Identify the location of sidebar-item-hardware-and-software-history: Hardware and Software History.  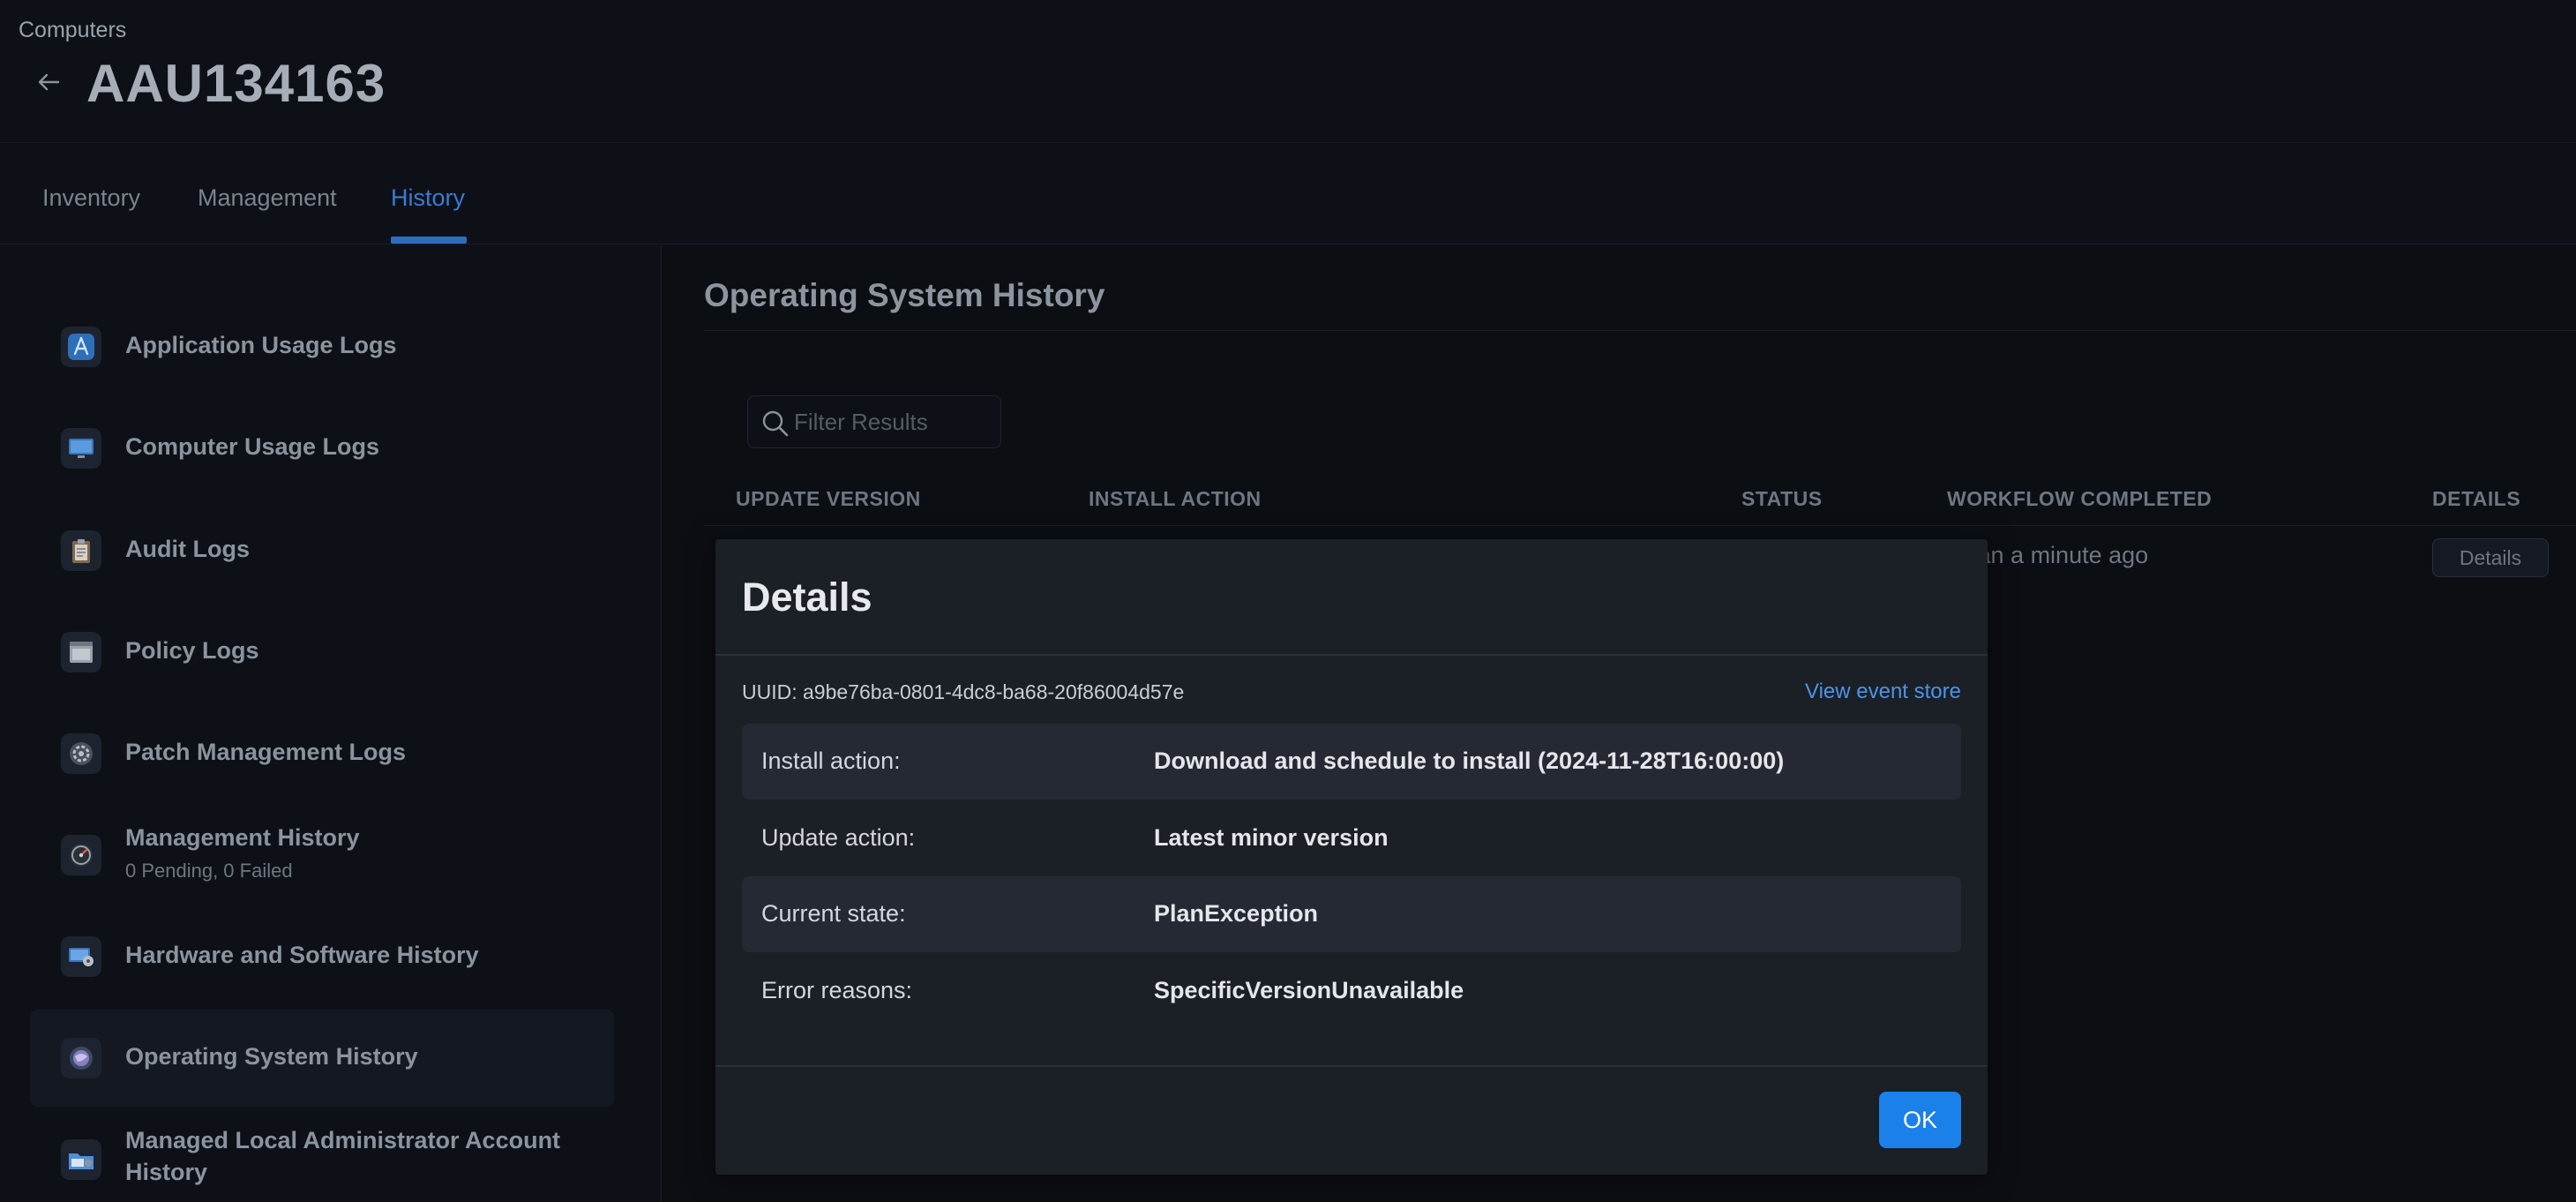
(322, 957).